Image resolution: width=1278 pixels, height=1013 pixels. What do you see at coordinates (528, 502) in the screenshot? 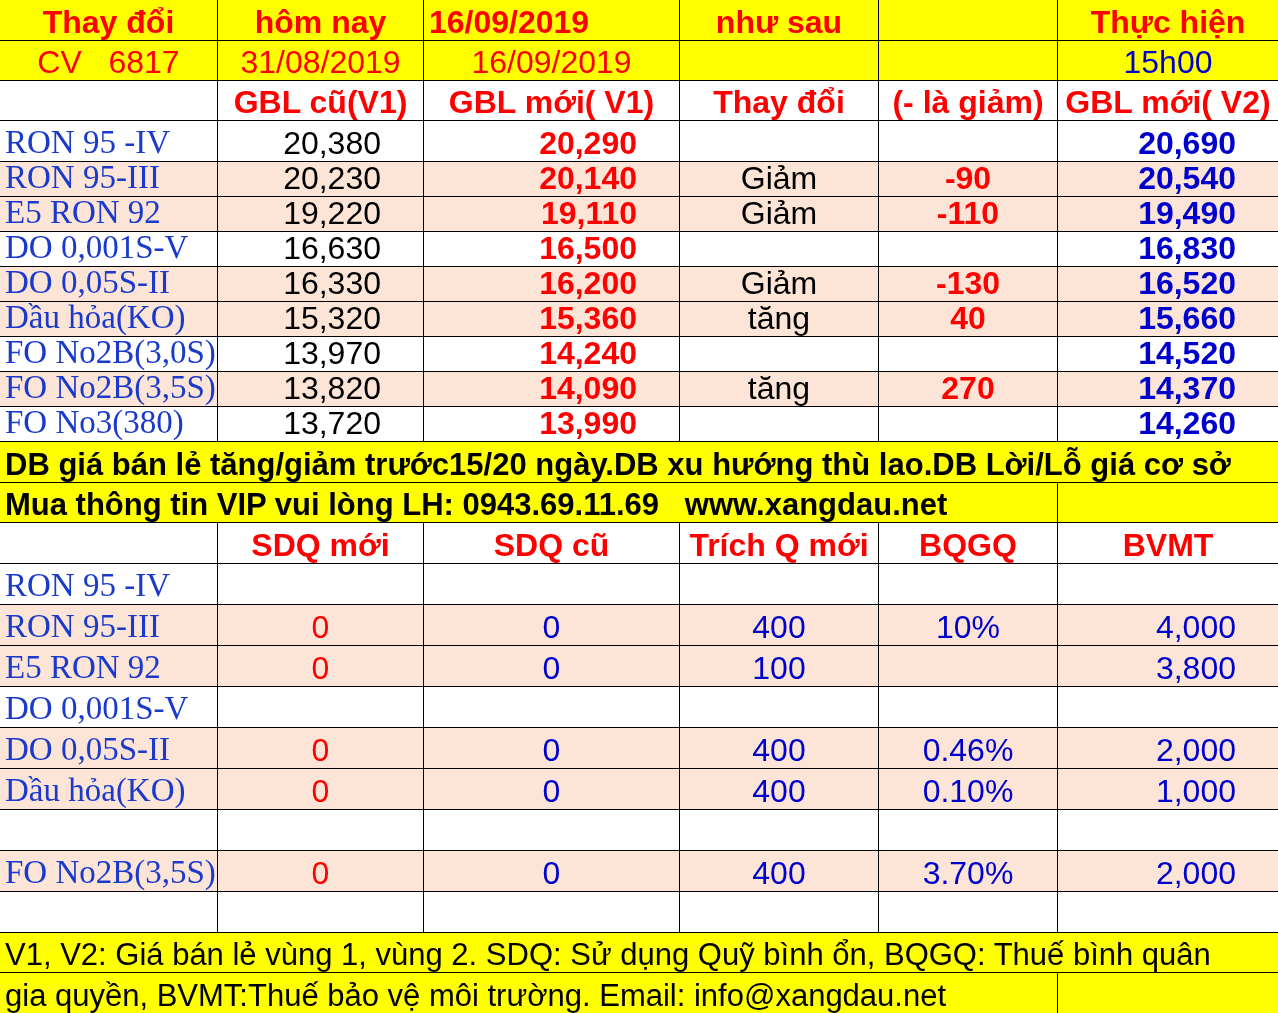
I see `notice-text: Mua thông tin VIP vui lòng LH: 0943.69.11.69 www.xangdau.net` at bounding box center [528, 502].